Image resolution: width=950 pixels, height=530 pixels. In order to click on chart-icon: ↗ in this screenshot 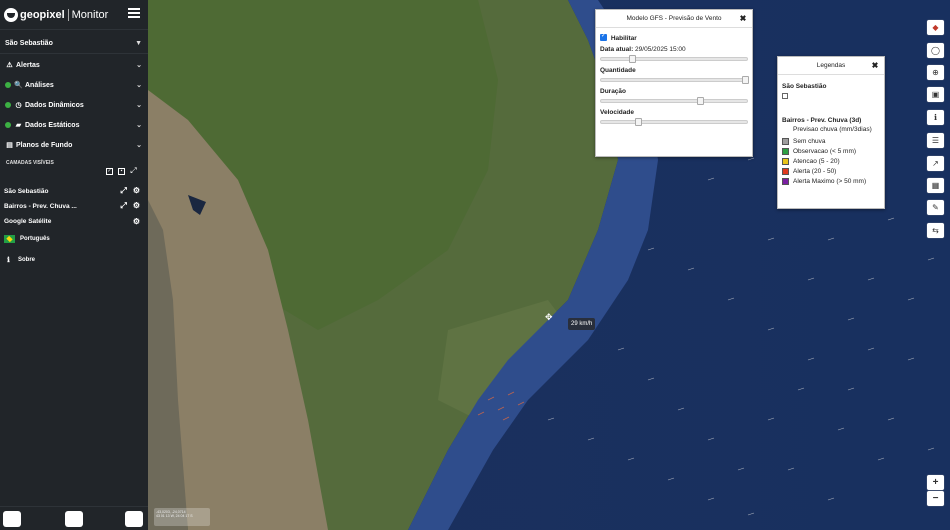, I will do `click(935, 163)`.